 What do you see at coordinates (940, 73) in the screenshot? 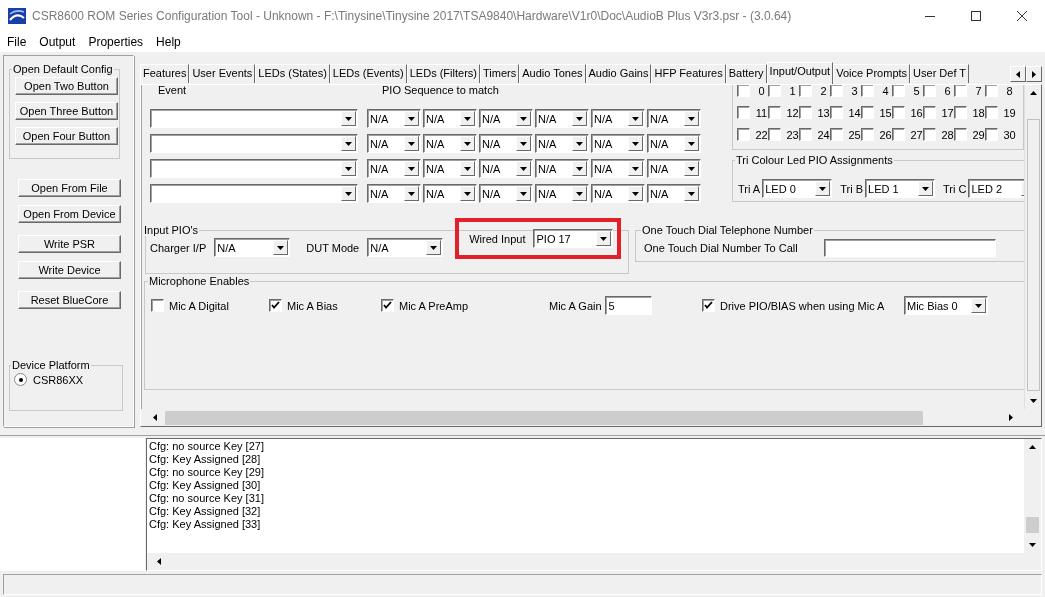
I see `tab: User Def T` at bounding box center [940, 73].